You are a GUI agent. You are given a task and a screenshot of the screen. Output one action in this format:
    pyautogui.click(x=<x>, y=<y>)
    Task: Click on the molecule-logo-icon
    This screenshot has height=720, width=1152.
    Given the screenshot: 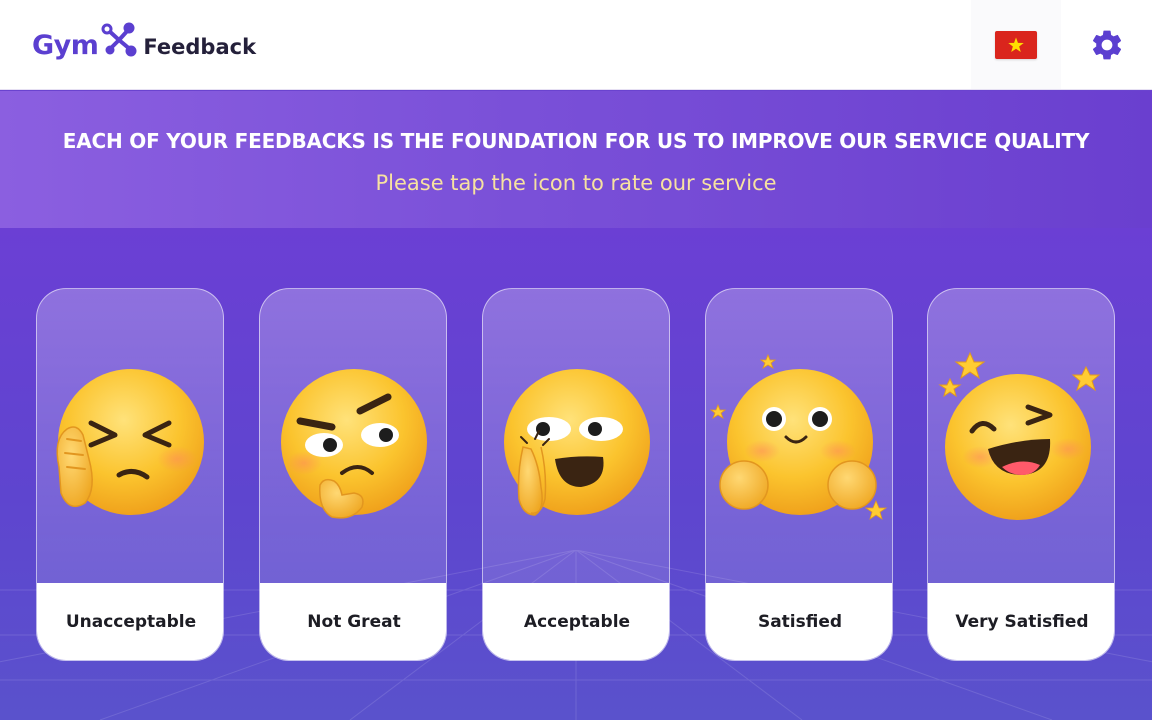 What is the action you would take?
    pyautogui.click(x=119, y=39)
    